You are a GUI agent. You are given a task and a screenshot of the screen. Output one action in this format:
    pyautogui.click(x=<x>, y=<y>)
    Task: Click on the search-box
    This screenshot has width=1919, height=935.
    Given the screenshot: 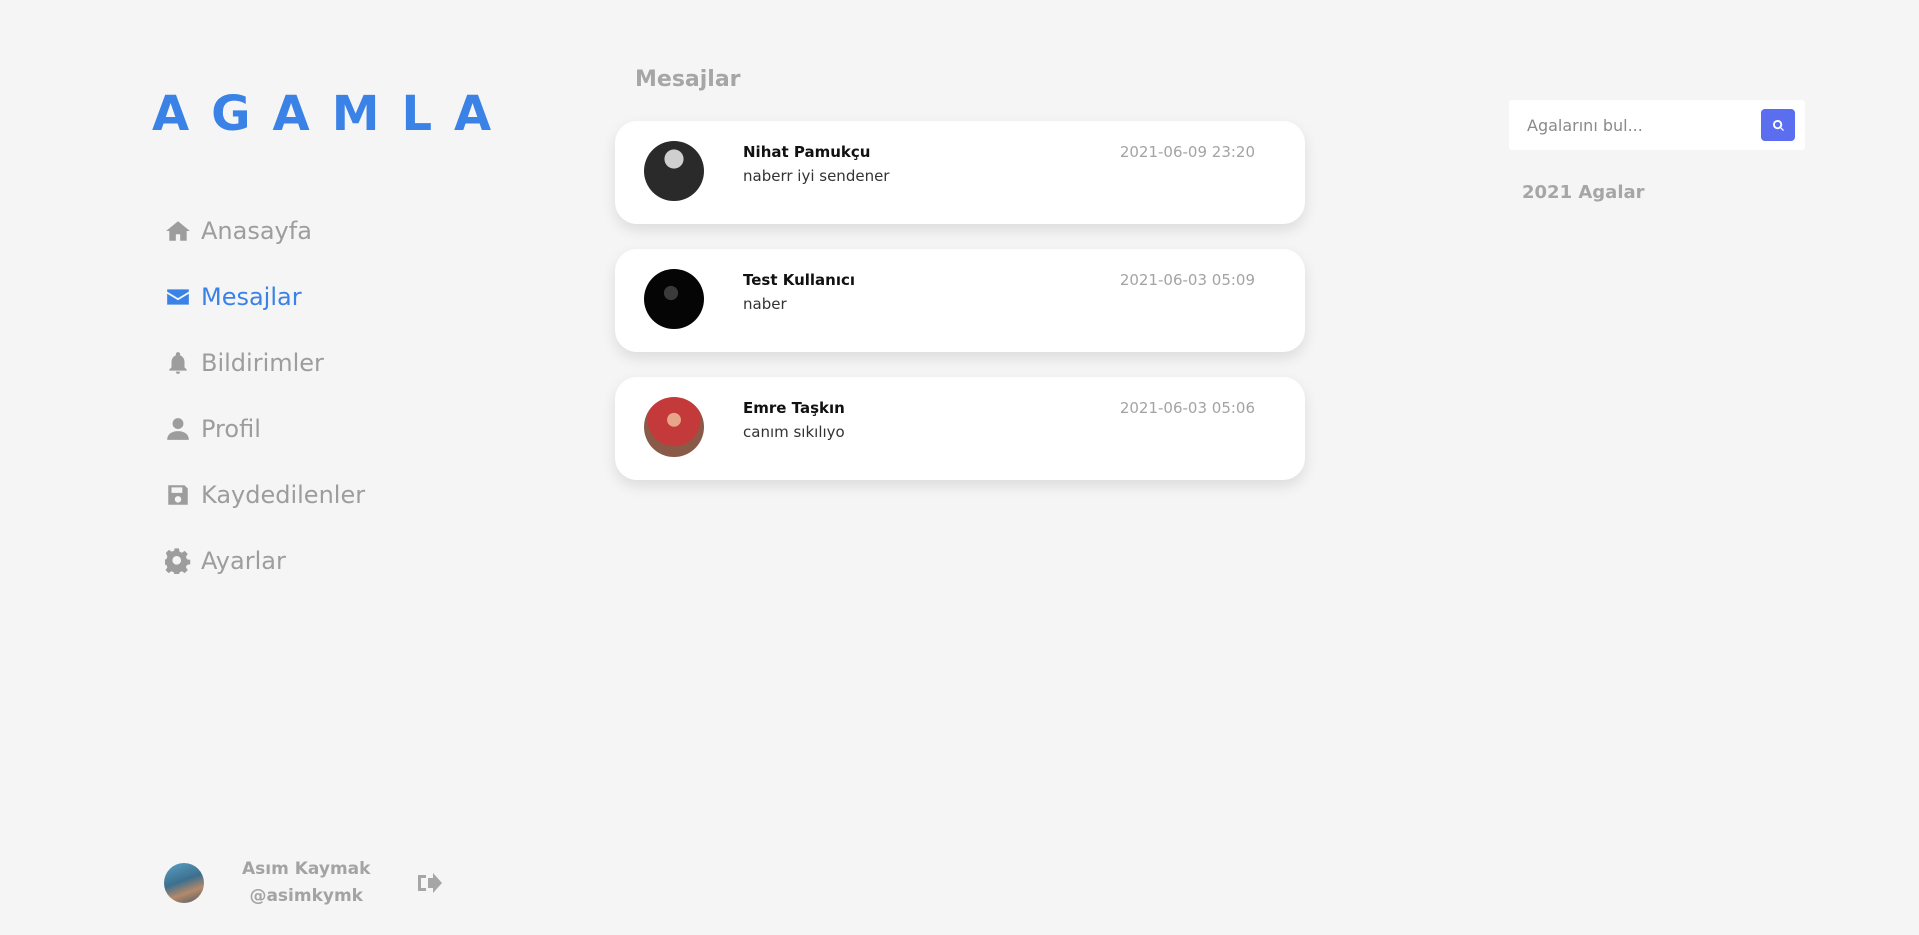 What is the action you would take?
    pyautogui.click(x=1657, y=125)
    